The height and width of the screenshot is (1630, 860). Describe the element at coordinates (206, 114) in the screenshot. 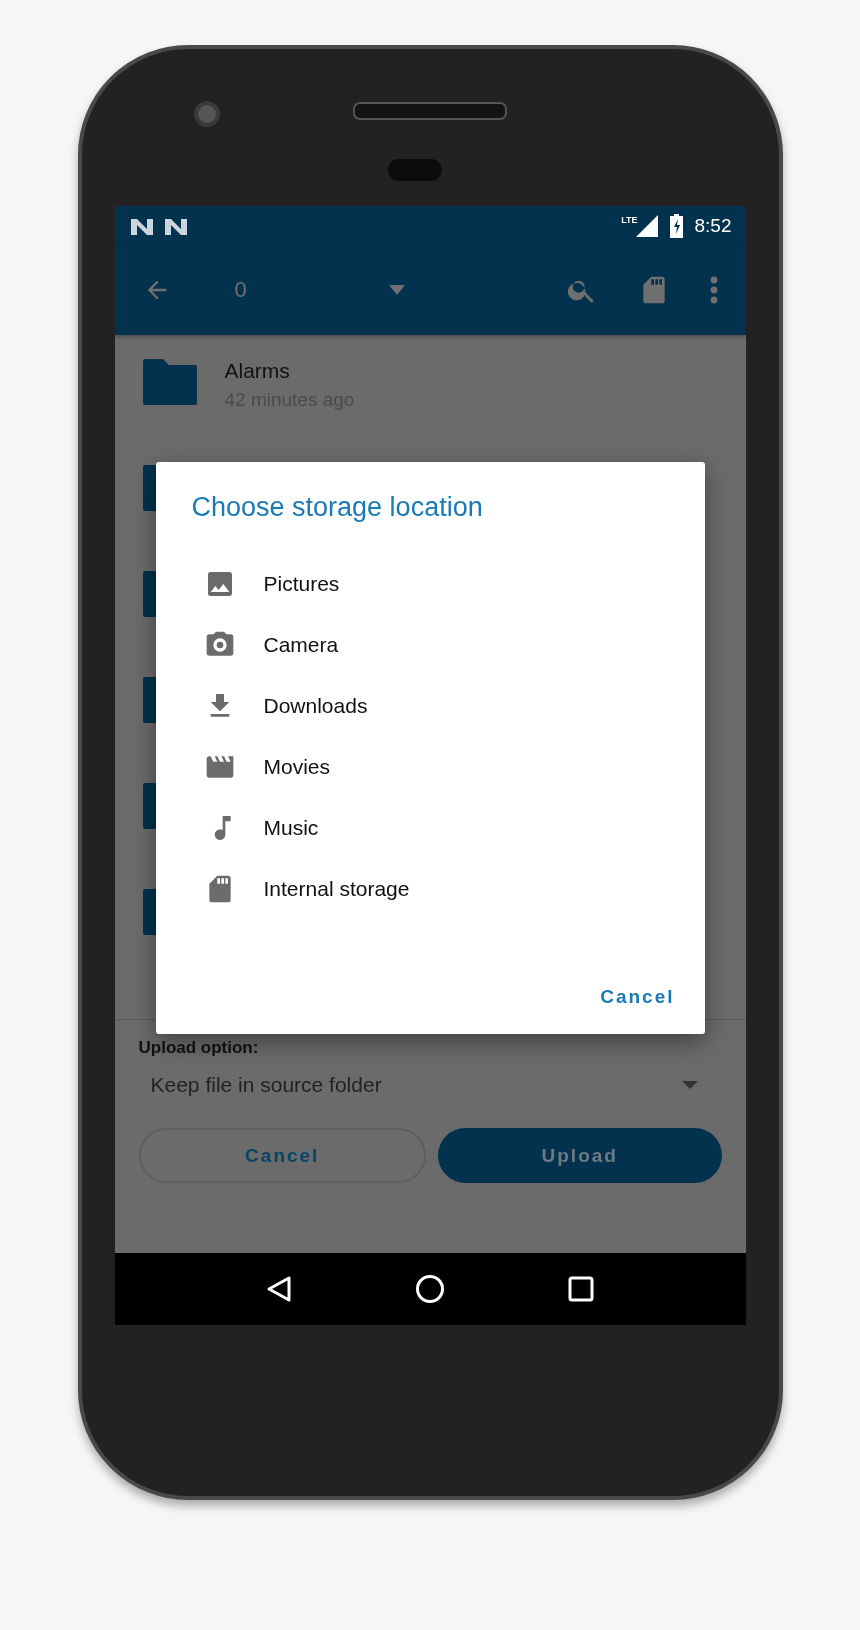

I see `camera-lens` at that location.